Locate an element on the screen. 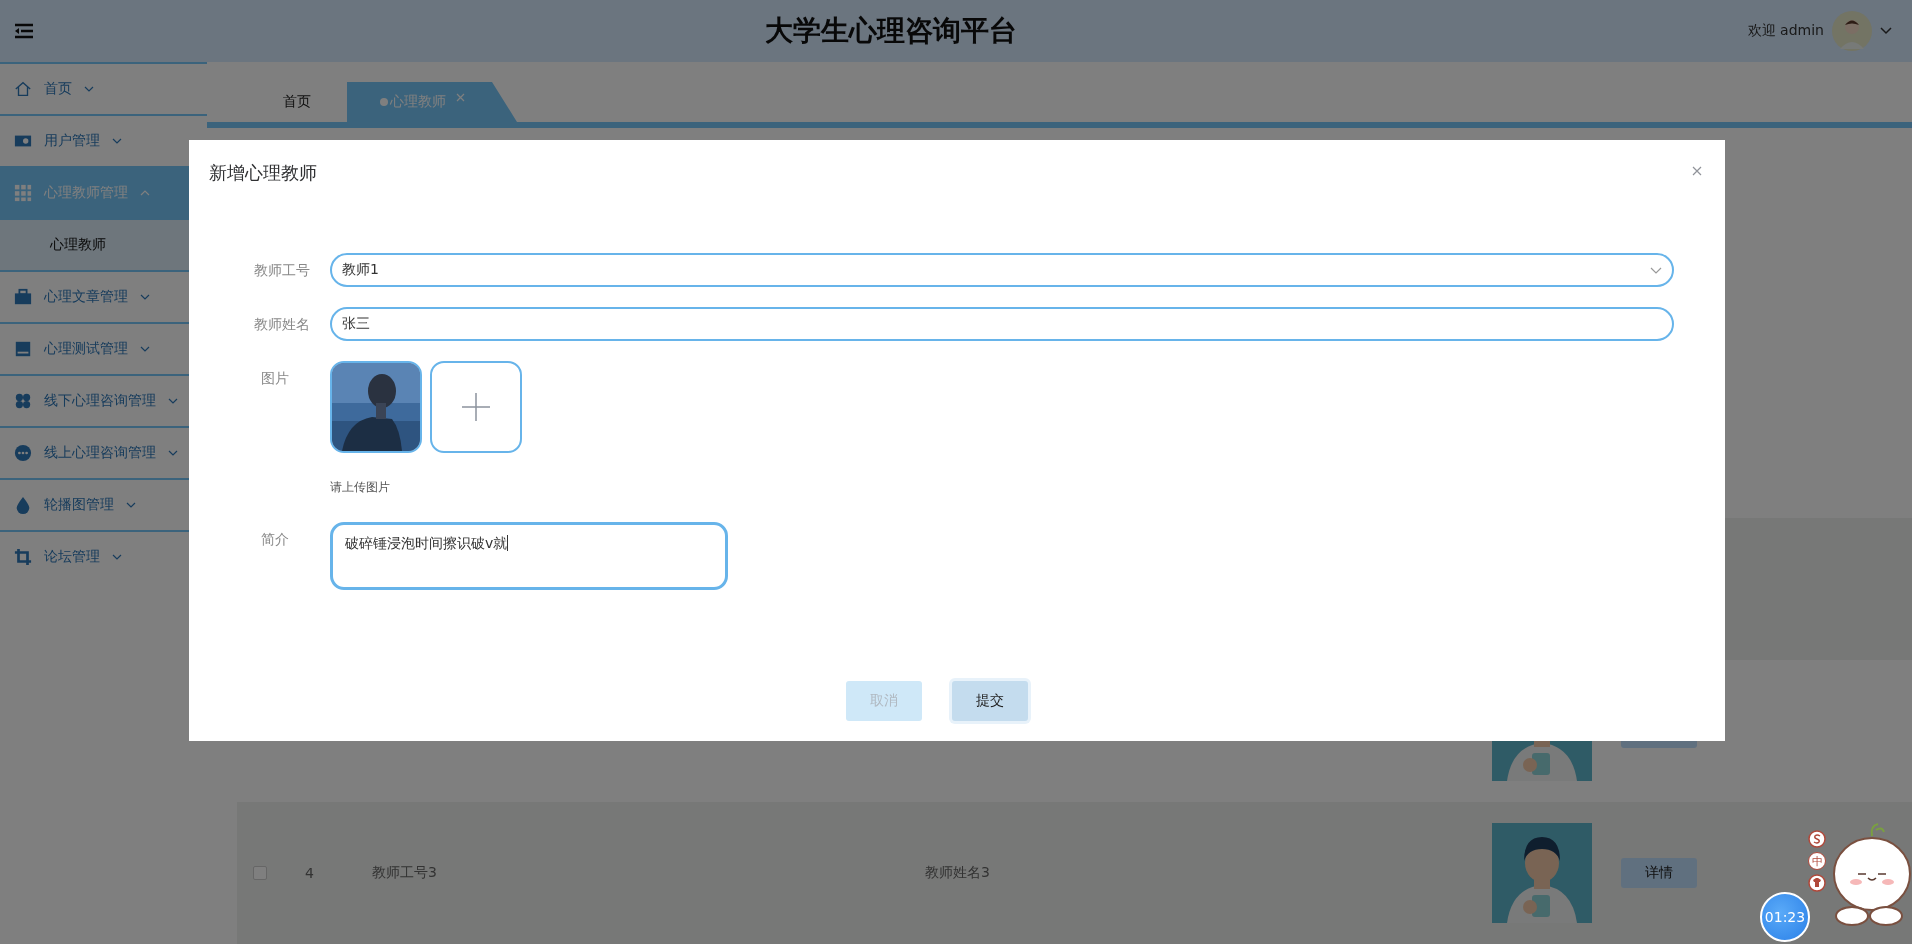 The width and height of the screenshot is (1912, 944). submit-button: 提交 is located at coordinates (990, 701).